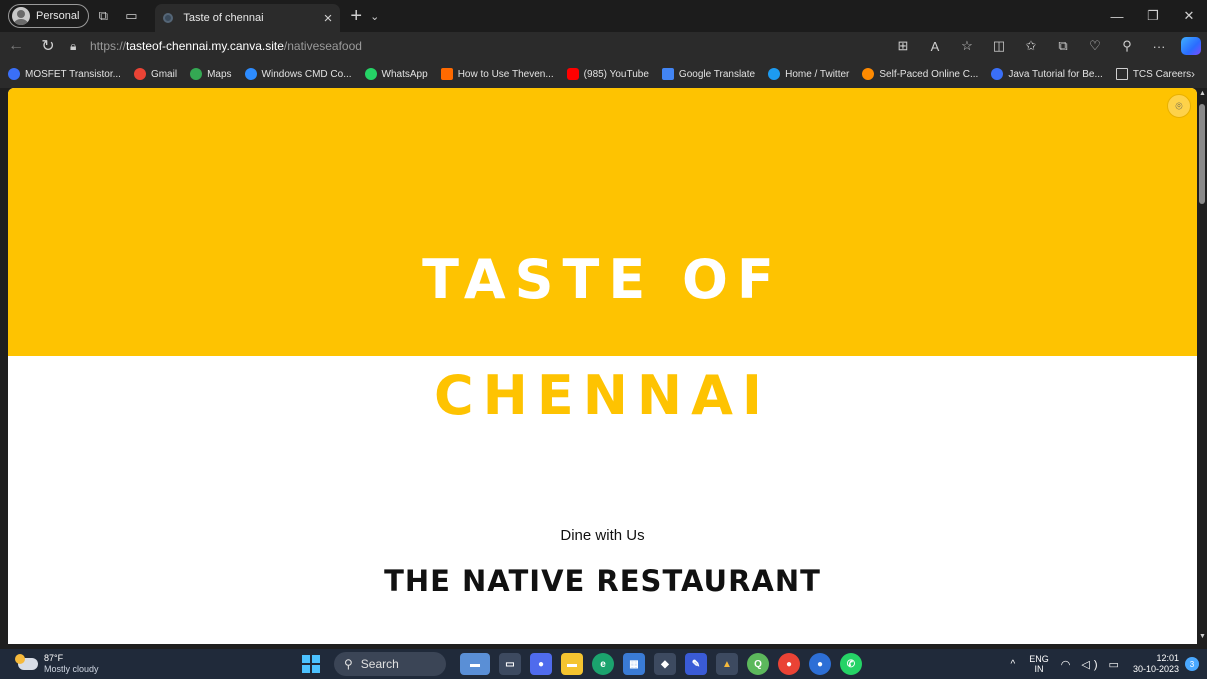 The height and width of the screenshot is (679, 1207). Describe the element at coordinates (348, 664) in the screenshot. I see `search-icon: ⚲` at that location.